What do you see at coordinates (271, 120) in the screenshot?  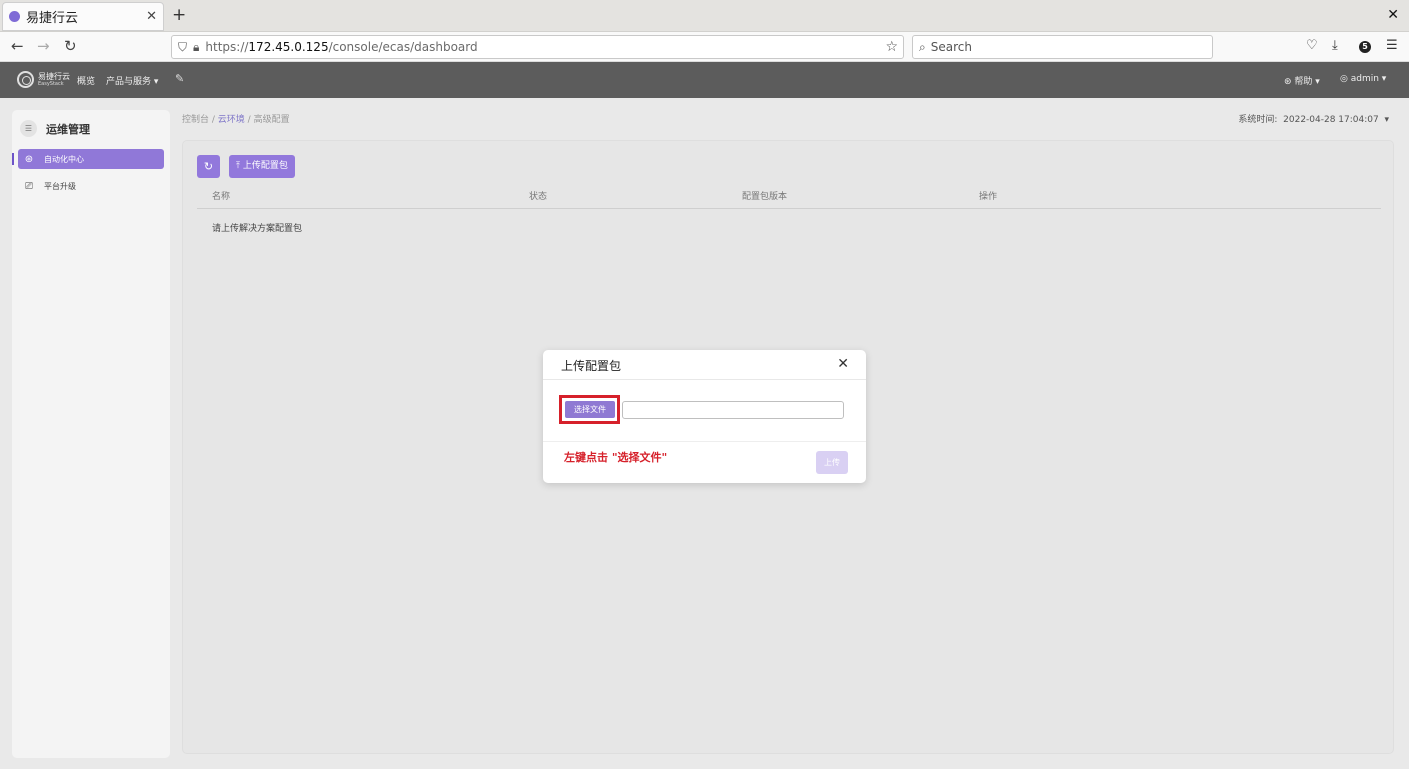 I see `breadcrumb-current: 高级配置` at bounding box center [271, 120].